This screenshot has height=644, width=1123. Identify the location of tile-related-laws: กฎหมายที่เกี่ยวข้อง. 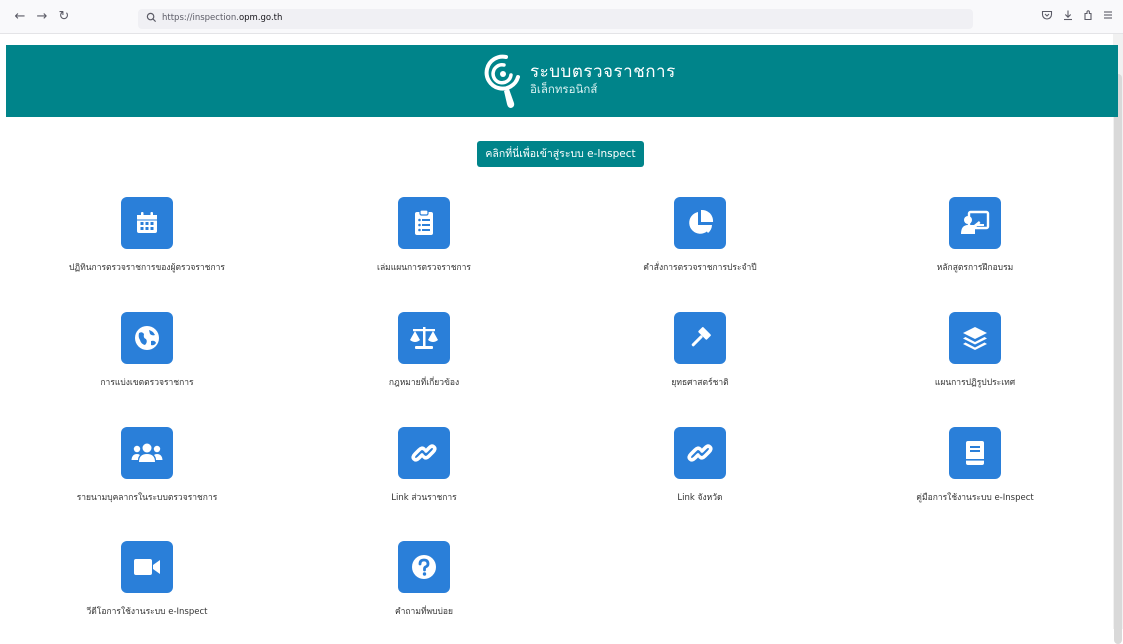
(424, 362).